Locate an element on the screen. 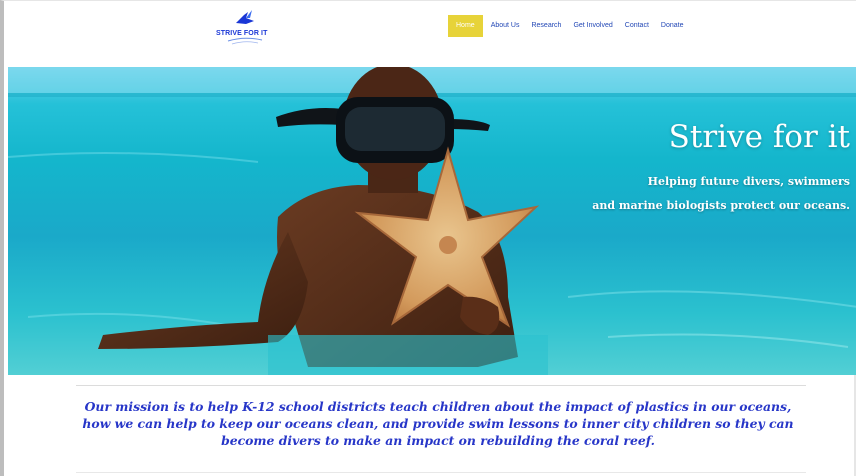 Image resolution: width=856 pixels, height=476 pixels. hero-title: Strive for it is located at coordinates (759, 137).